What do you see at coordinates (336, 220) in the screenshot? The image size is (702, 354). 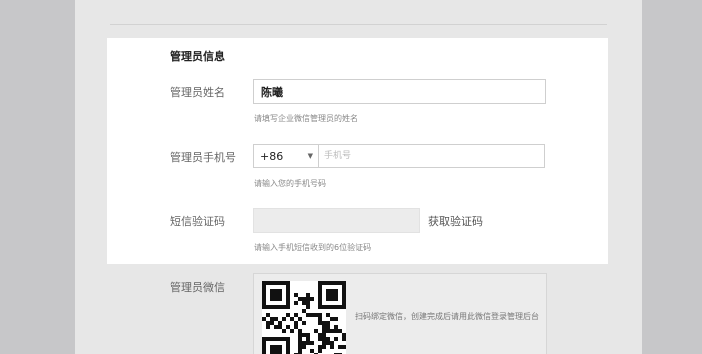 I see `sms-code-input` at bounding box center [336, 220].